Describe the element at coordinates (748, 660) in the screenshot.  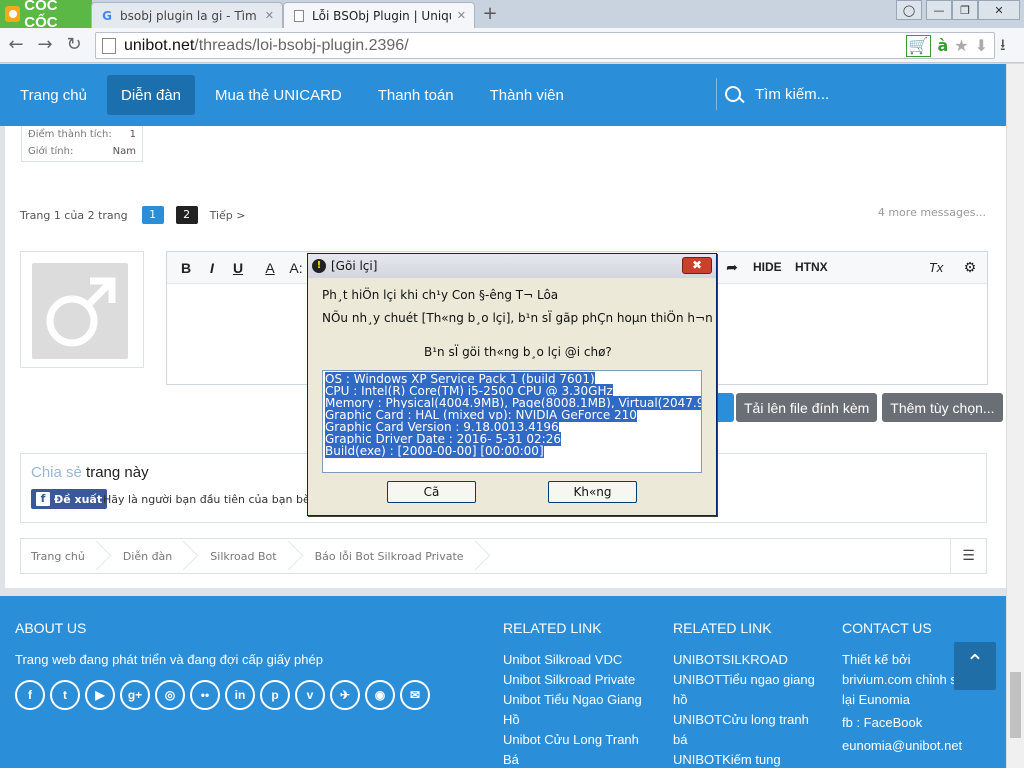
I see `footer-link: UNIBOTSILKROAD` at that location.